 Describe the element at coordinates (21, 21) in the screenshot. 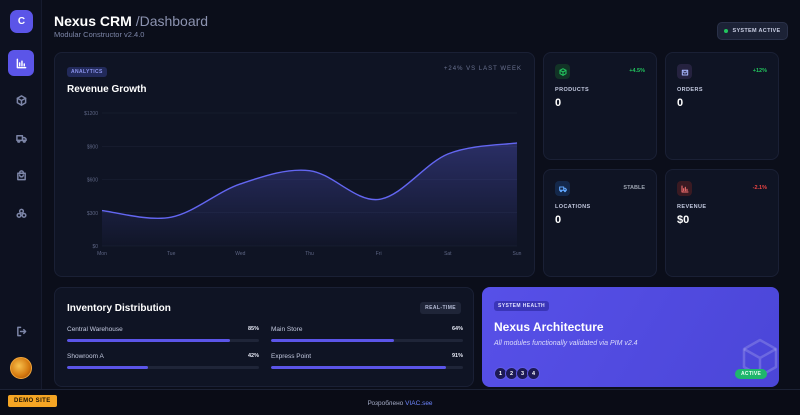

I see `app-logo: C` at that location.